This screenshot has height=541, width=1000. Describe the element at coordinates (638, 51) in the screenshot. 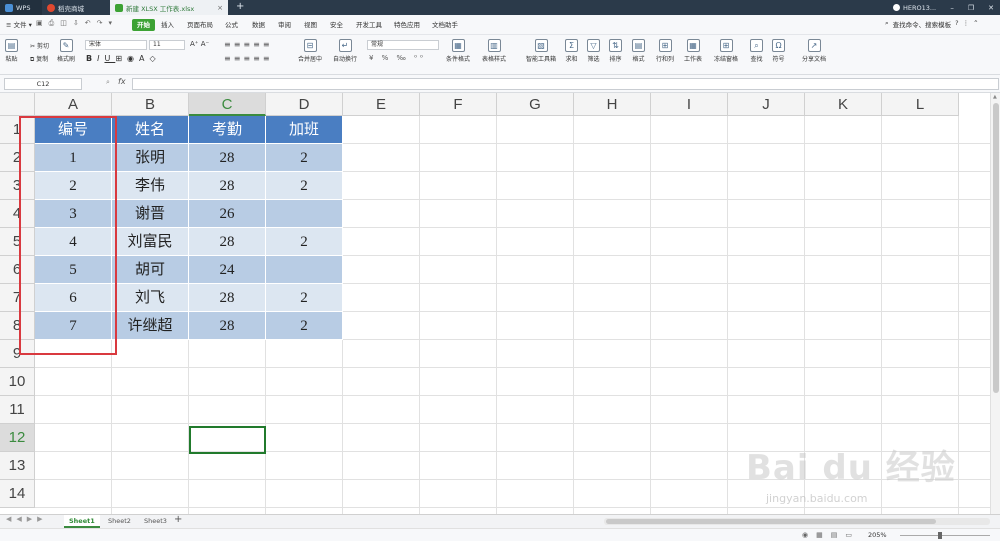

I see `format-button: ▤ 格式` at that location.